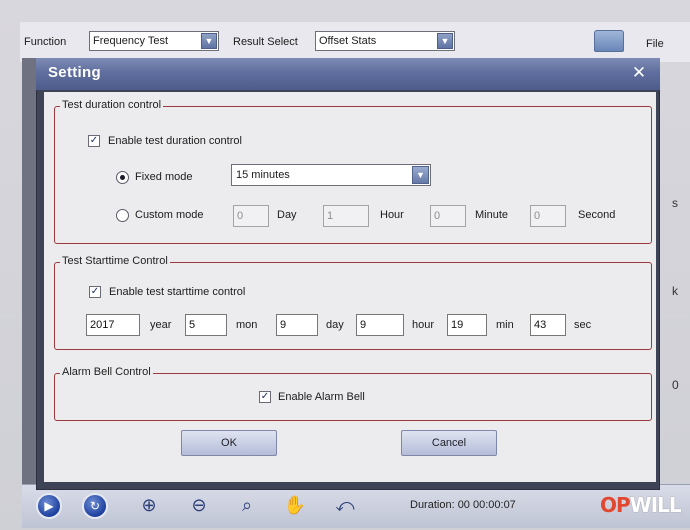 The height and width of the screenshot is (530, 690). What do you see at coordinates (265, 42) in the screenshot?
I see `result-select-label: Result Select` at bounding box center [265, 42].